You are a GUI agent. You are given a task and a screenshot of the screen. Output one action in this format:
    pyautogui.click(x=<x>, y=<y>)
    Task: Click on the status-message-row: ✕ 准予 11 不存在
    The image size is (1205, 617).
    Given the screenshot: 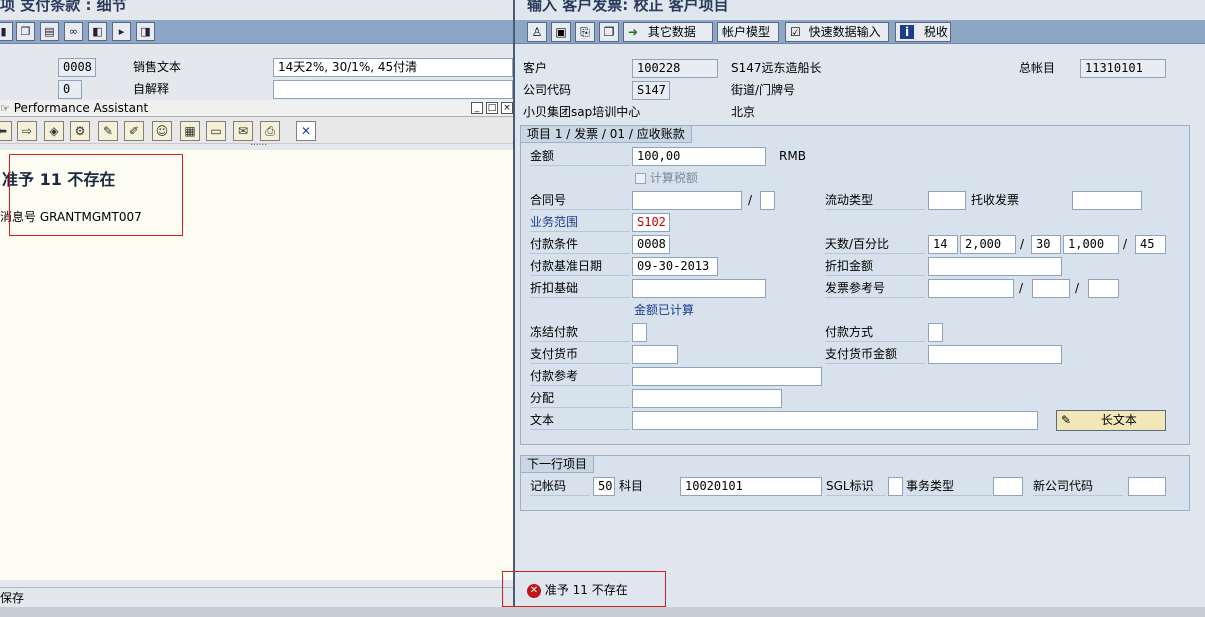 What is the action you would take?
    pyautogui.click(x=577, y=589)
    